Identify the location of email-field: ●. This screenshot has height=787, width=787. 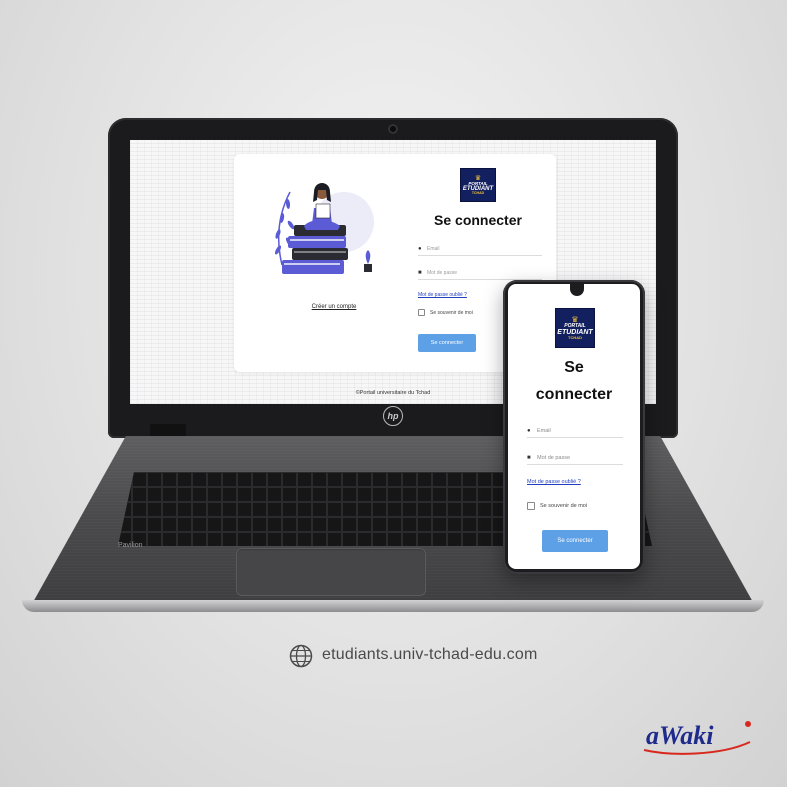
(480, 249).